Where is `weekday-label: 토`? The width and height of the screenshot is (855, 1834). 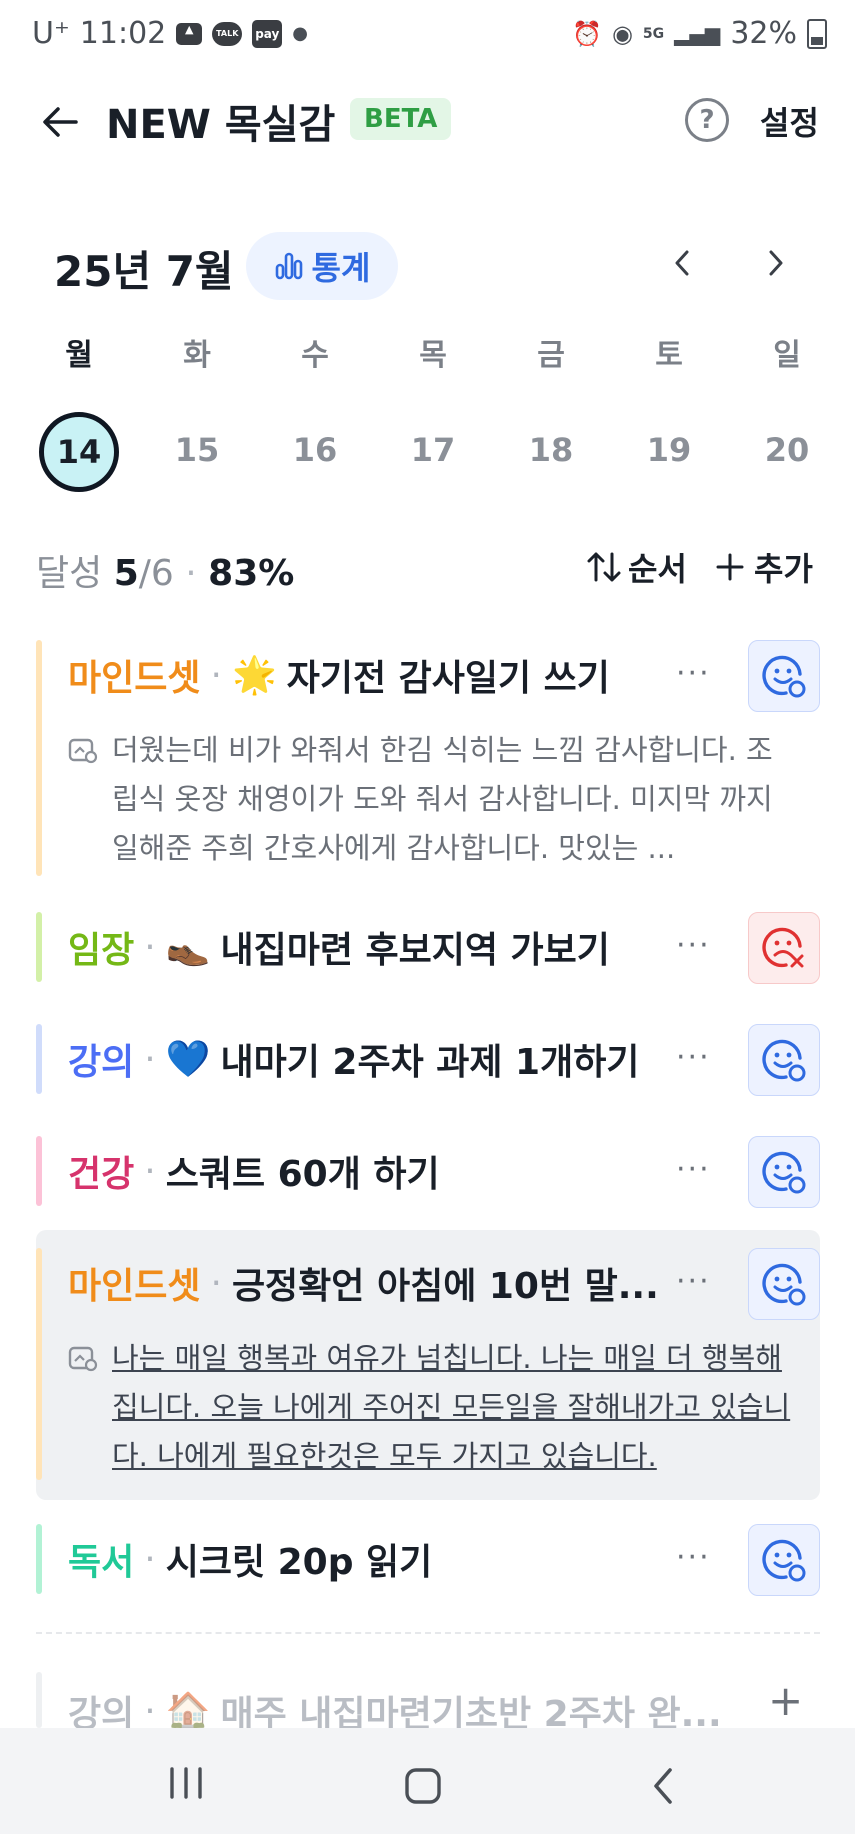
weekday-label: 토 is located at coordinates (669, 355).